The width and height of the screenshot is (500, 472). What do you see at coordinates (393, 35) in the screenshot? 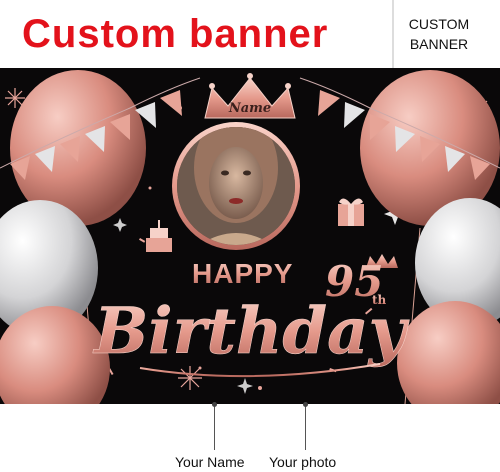
I see `tag-divider` at bounding box center [393, 35].